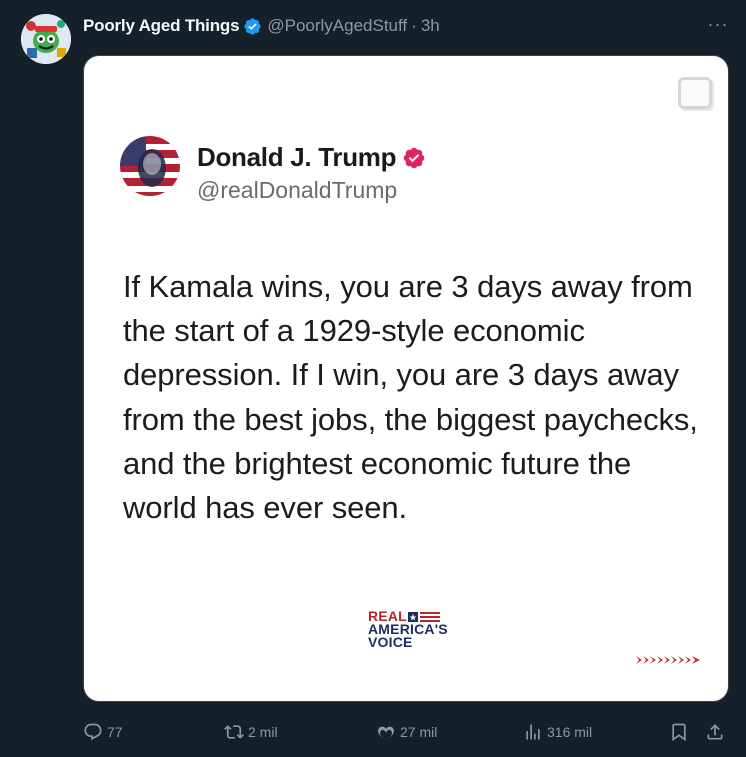  What do you see at coordinates (390, 642) in the screenshot?
I see `watermark-line-3: VOICE` at bounding box center [390, 642].